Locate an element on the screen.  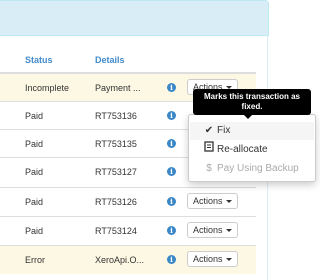
actions-dropdown-menu: ✔ Fix Re-allocate $ Pay Using Backup is located at coordinates (252, 148).